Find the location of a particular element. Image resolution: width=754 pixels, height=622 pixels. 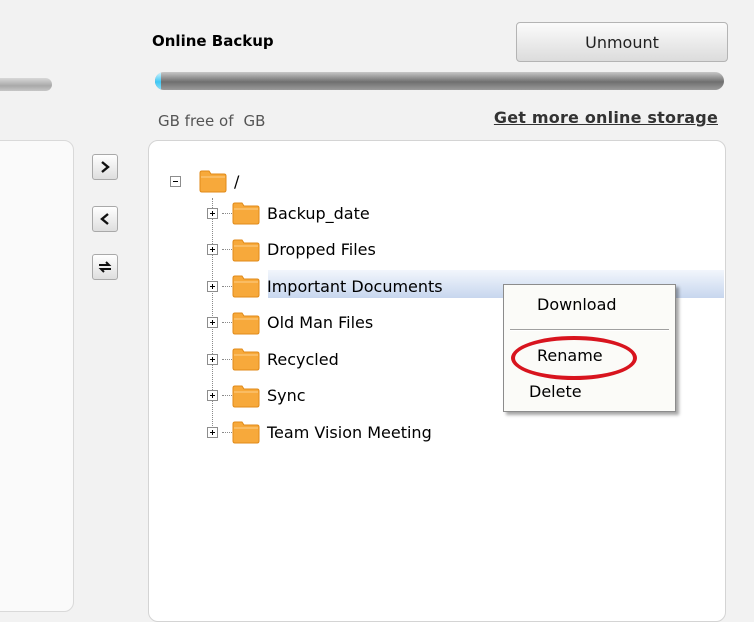

local-files-pane is located at coordinates (37, 376).